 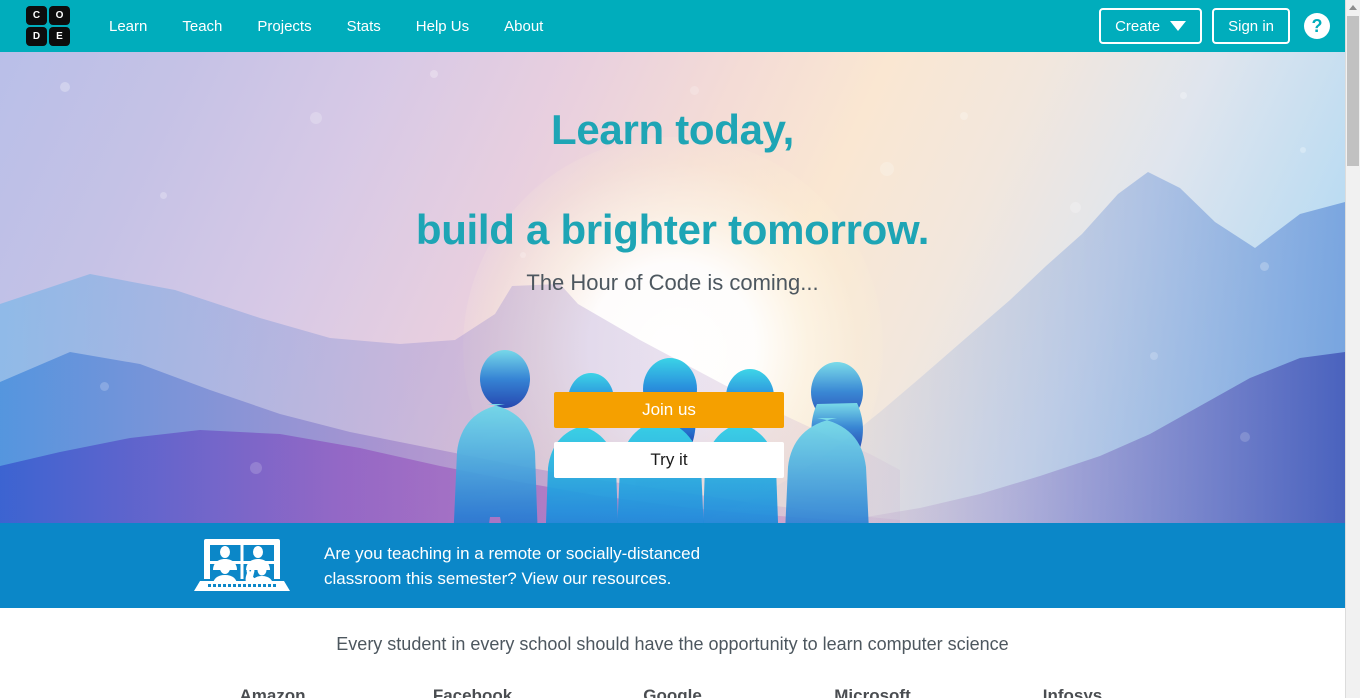 I want to click on partner-logos-strip: Amazon Facebook Google Microsoft Infosys, so click(x=672, y=692).